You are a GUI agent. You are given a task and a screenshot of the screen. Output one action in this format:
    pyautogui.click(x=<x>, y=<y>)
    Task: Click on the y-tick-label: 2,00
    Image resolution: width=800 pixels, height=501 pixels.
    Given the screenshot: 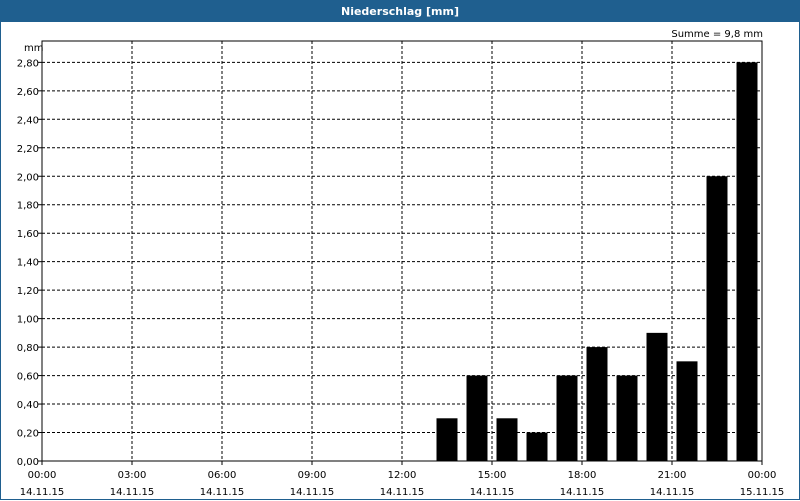 What is the action you would take?
    pyautogui.click(x=28, y=177)
    